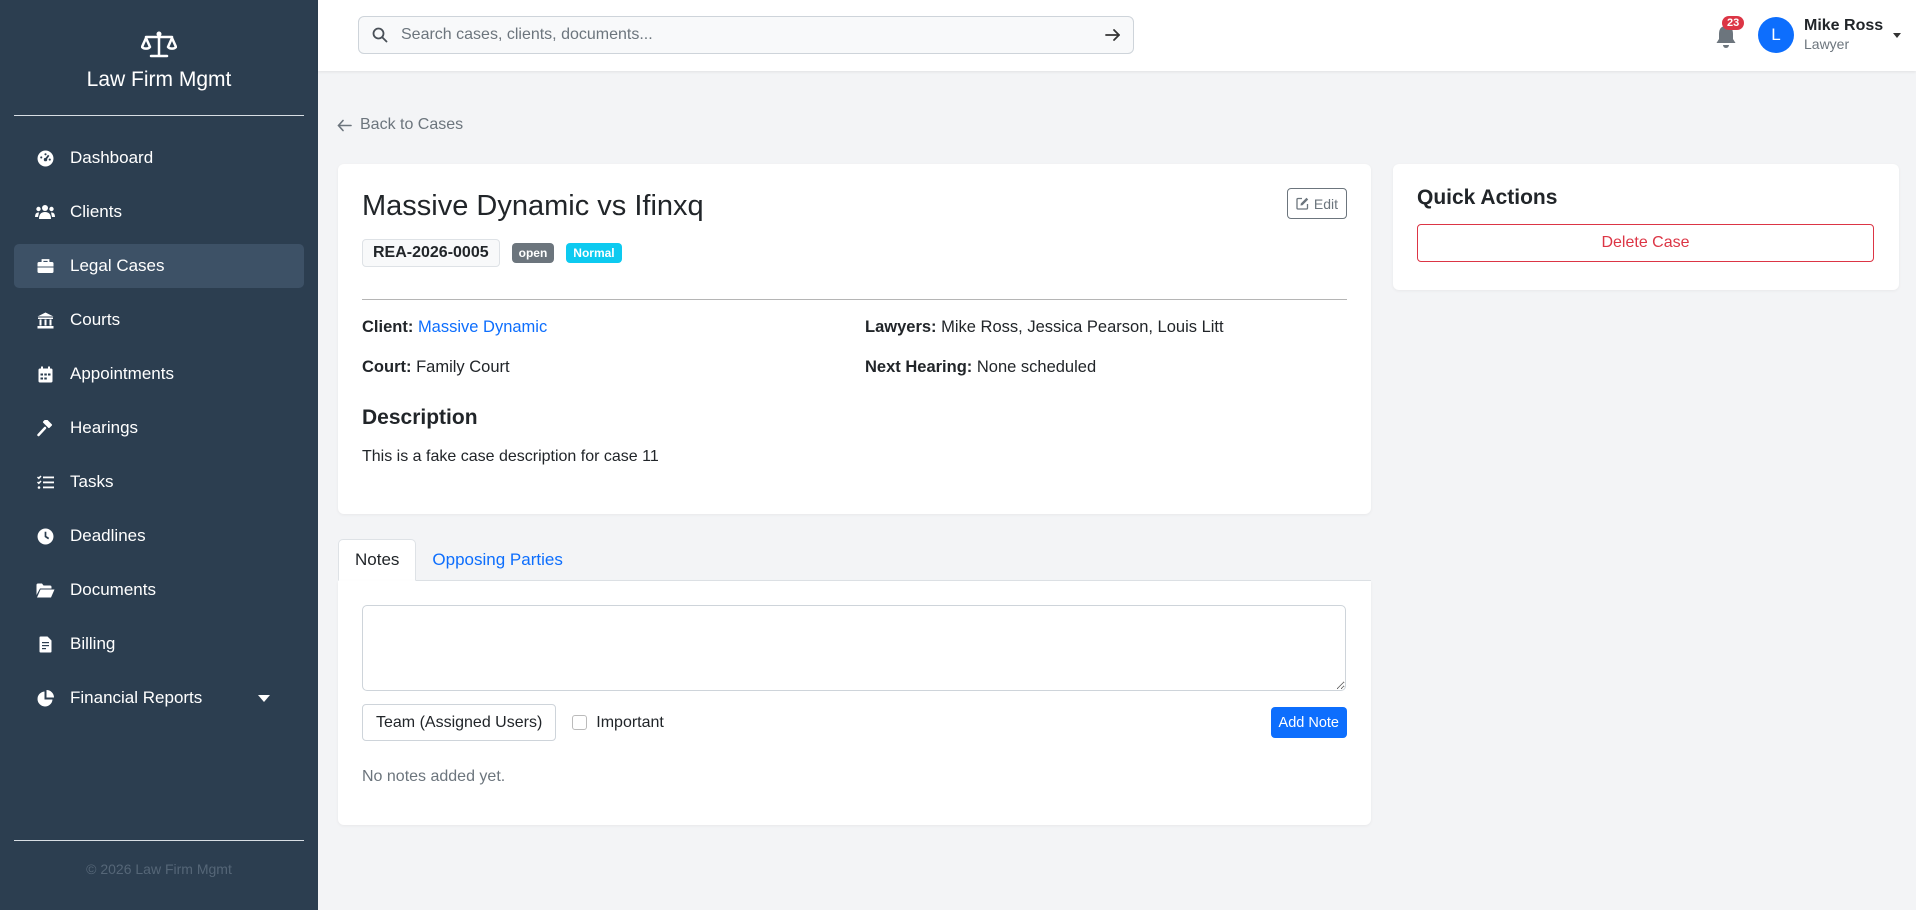  Describe the element at coordinates (380, 35) in the screenshot. I see `search-icon` at that location.